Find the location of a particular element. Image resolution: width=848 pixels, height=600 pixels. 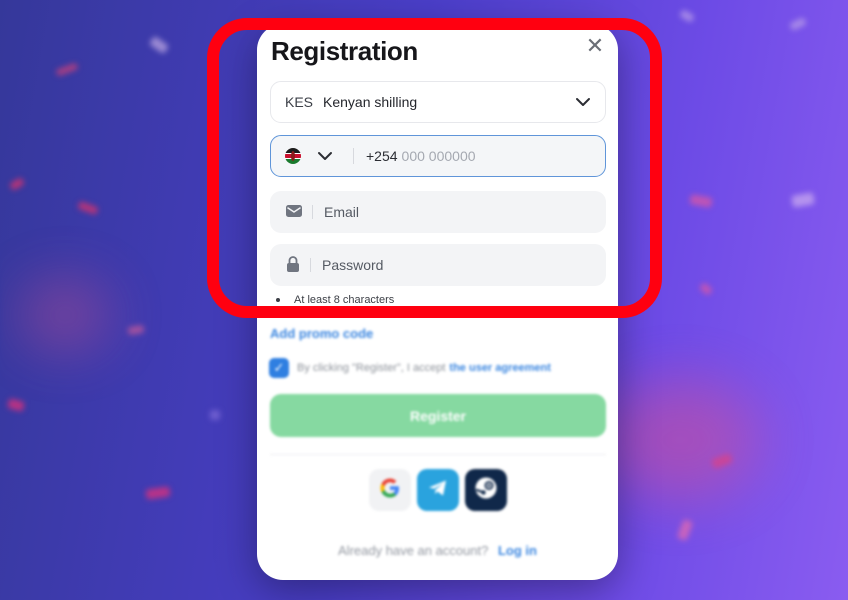

close-button: ✕ is located at coordinates (595, 46).